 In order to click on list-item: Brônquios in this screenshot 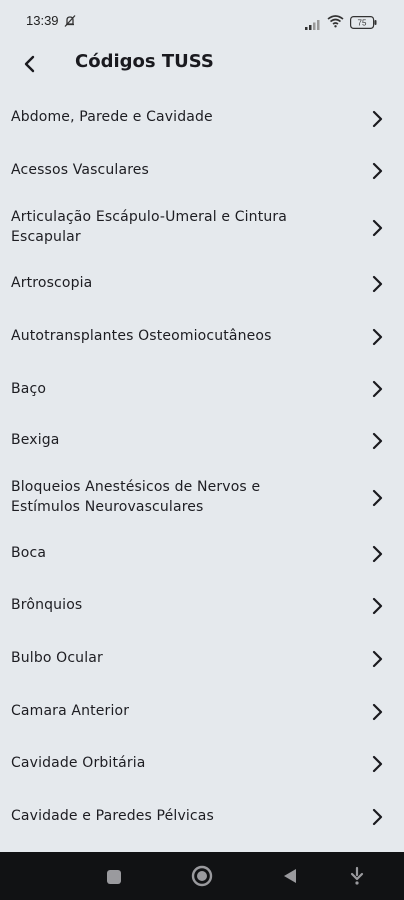, I will do `click(202, 606)`.